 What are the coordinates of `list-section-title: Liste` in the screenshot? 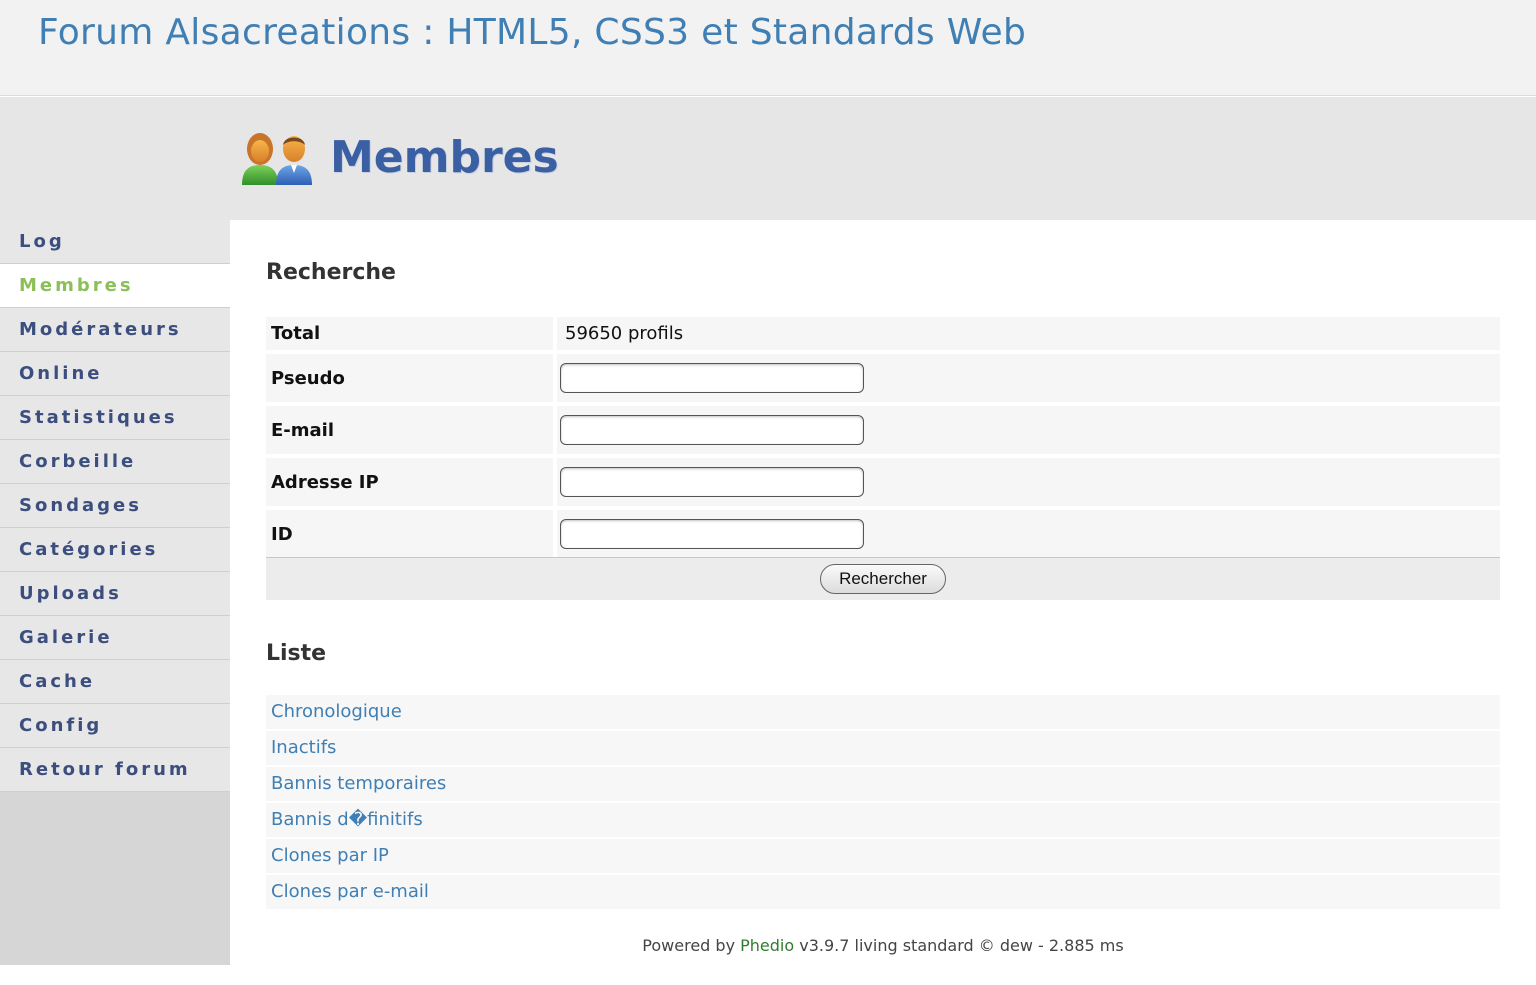 It's located at (296, 653).